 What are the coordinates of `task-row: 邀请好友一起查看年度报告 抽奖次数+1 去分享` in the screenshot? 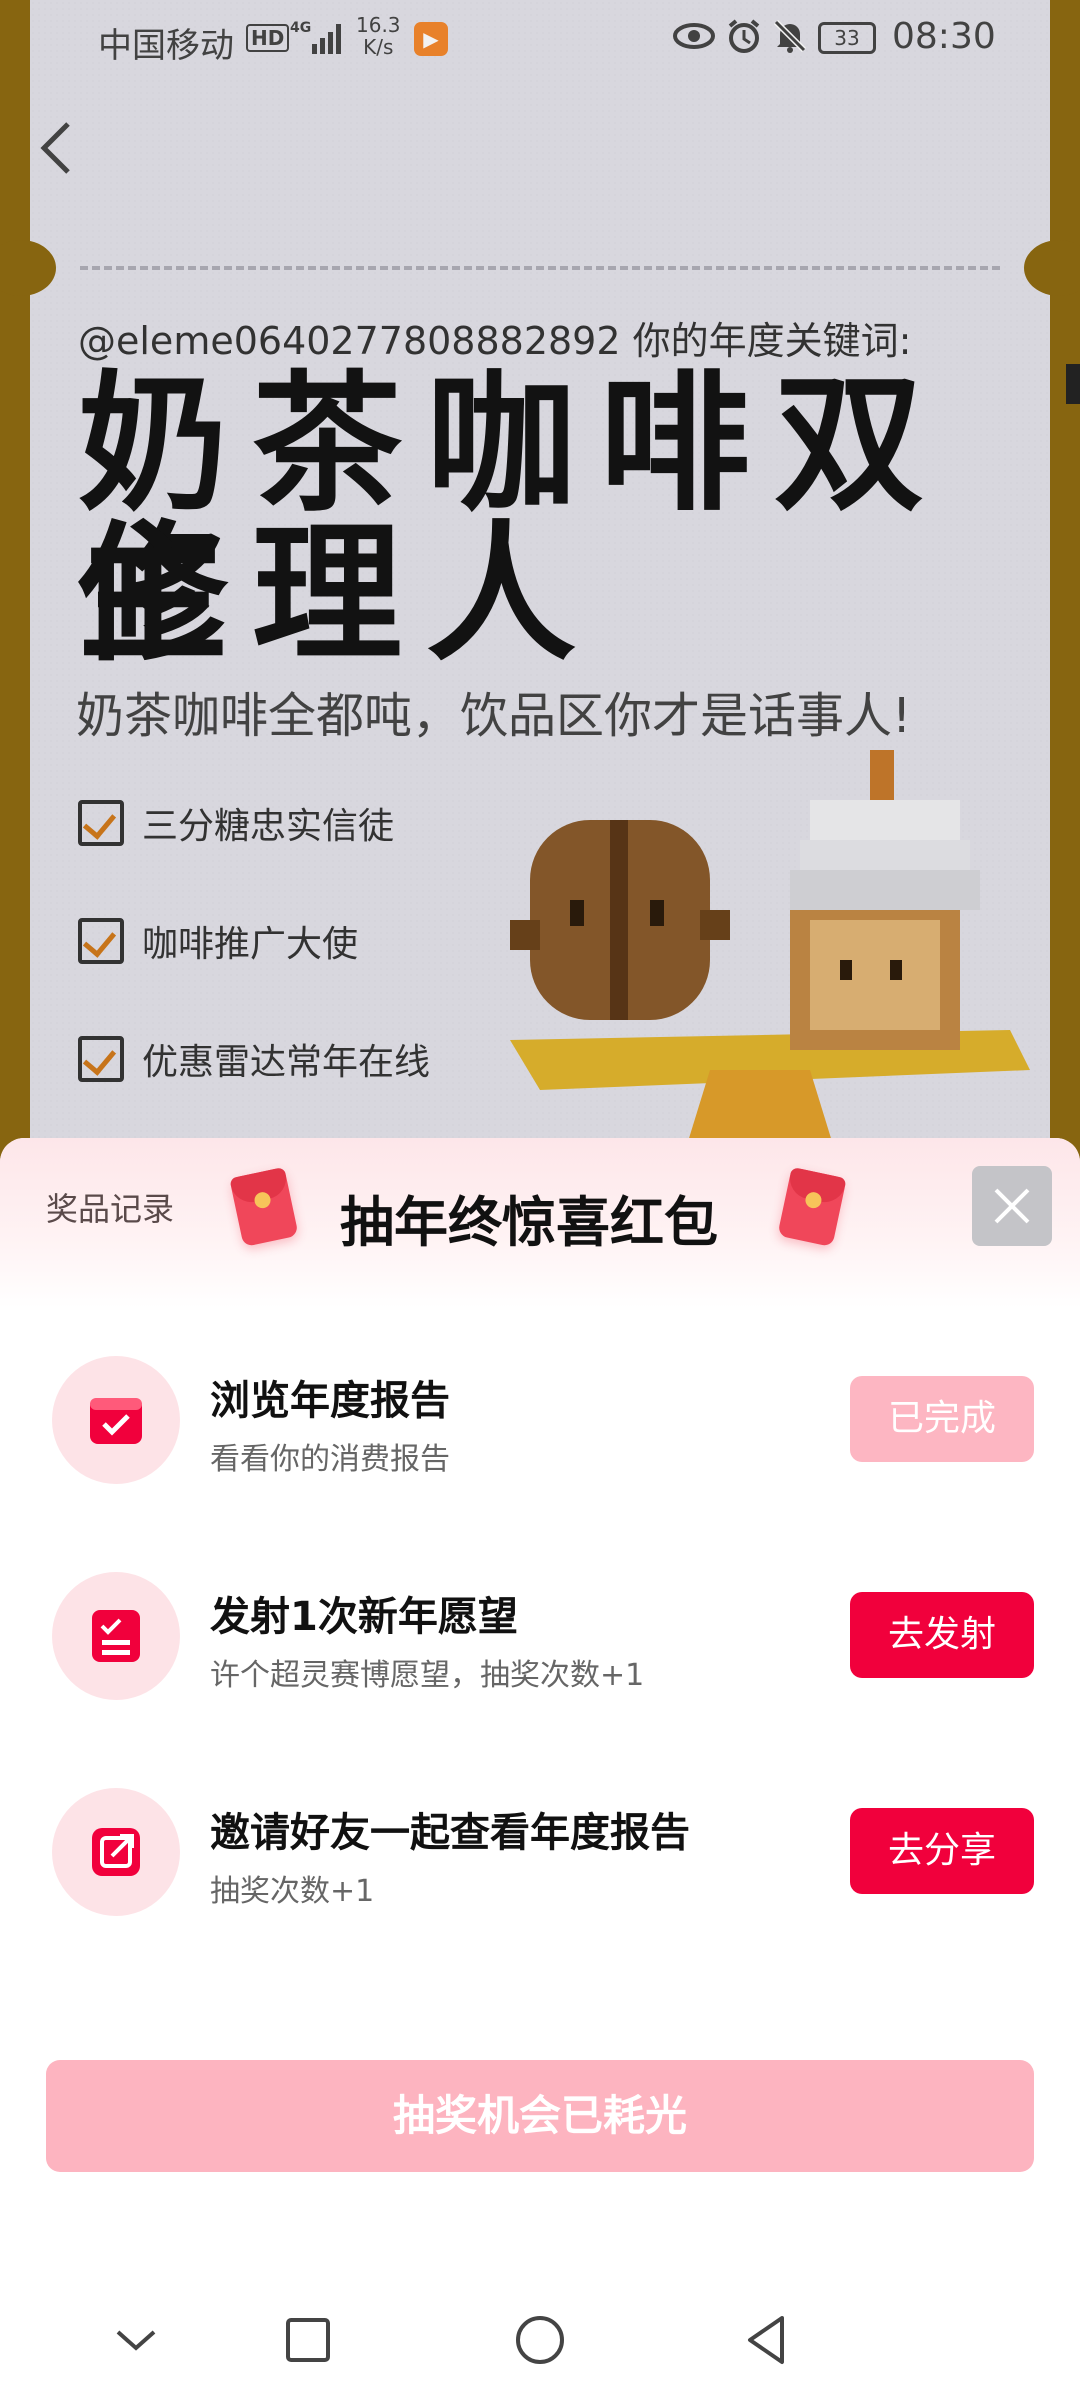 It's located at (540, 1858).